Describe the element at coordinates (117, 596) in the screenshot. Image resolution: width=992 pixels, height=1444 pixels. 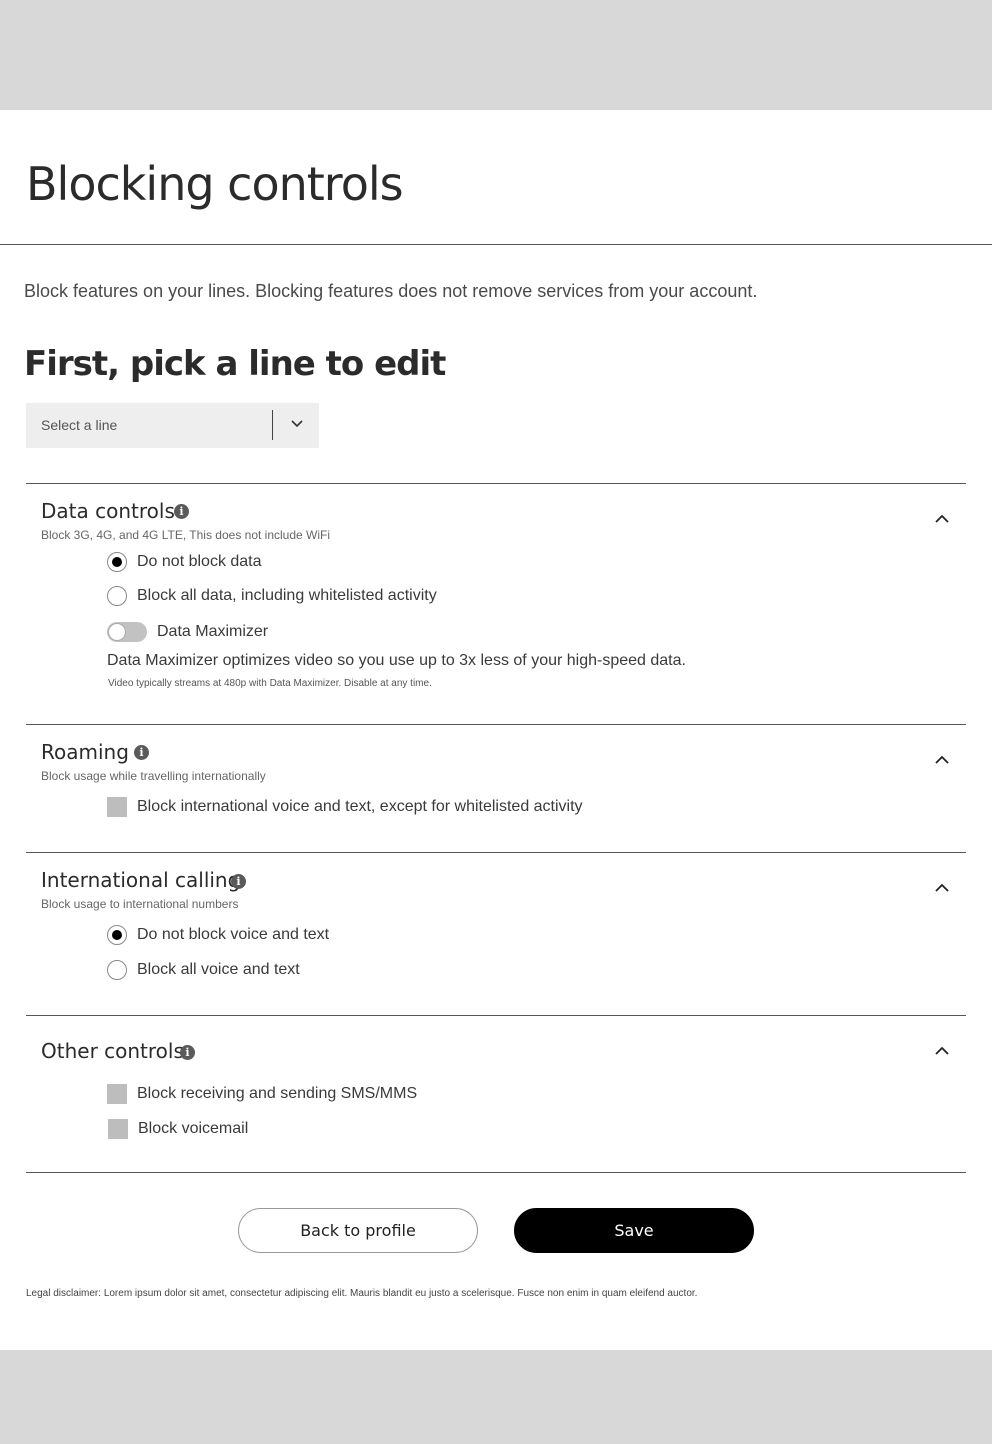
I see `radio-block-all-data` at that location.